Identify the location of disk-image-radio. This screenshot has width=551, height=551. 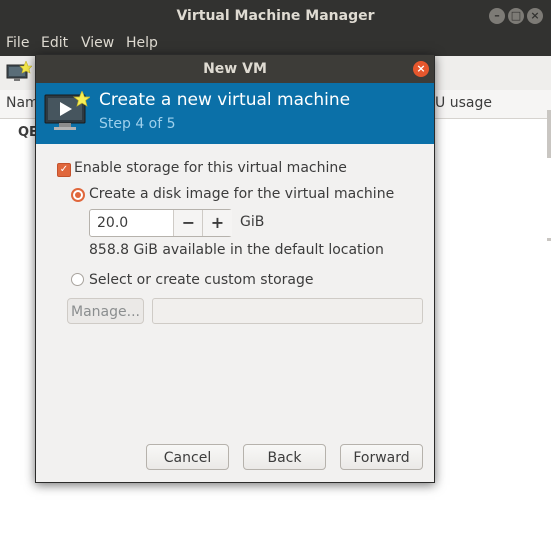
(78, 195).